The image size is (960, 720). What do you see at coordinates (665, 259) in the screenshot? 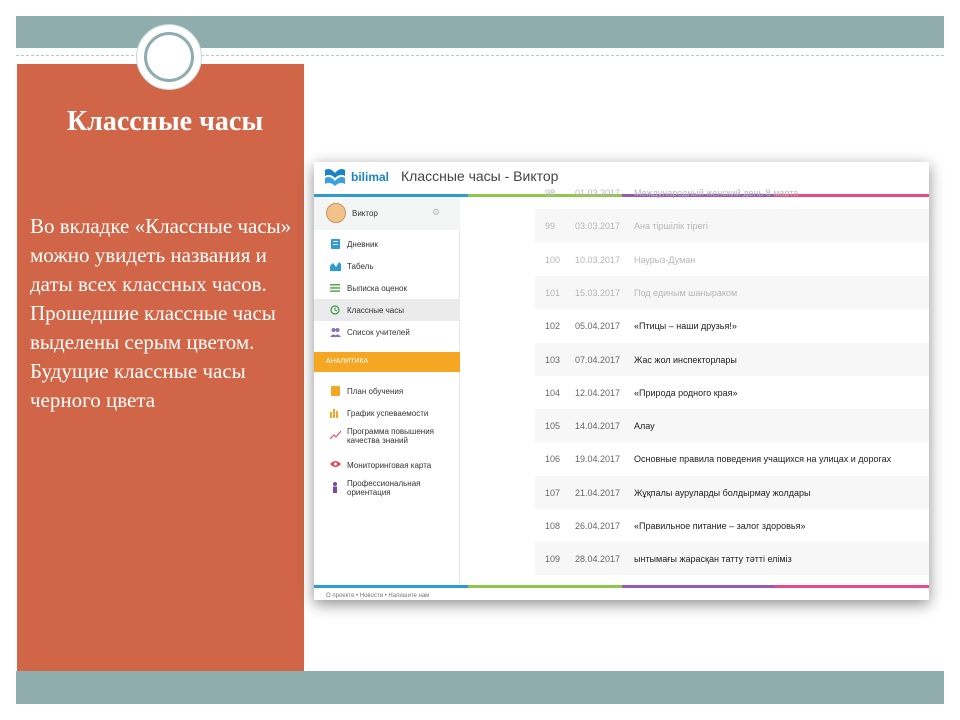
I see `row-topic: Наурыз-Думан` at bounding box center [665, 259].